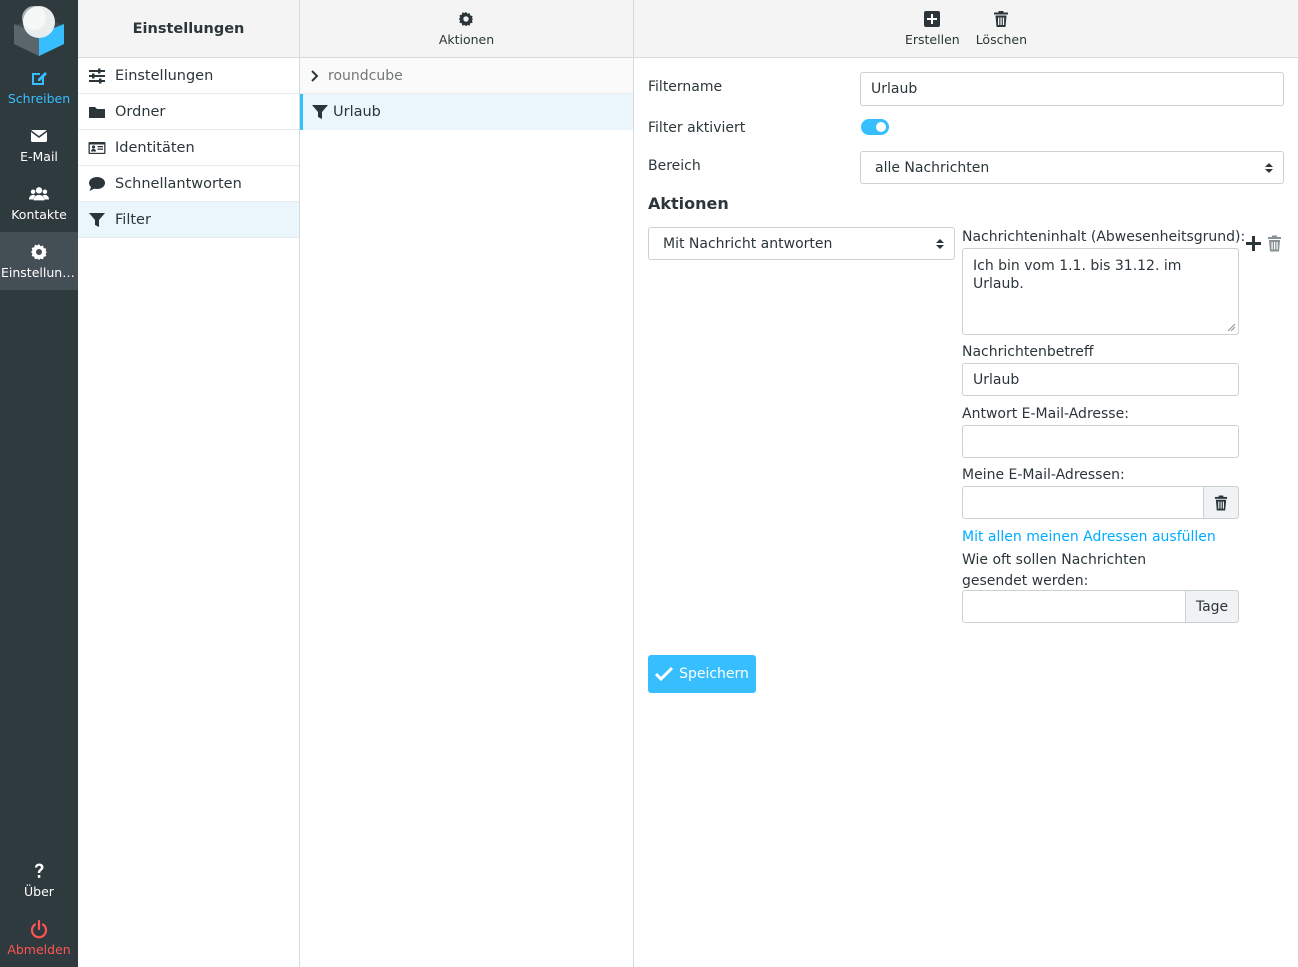 The image size is (1298, 967). Describe the element at coordinates (39, 929) in the screenshot. I see `power-icon` at that location.